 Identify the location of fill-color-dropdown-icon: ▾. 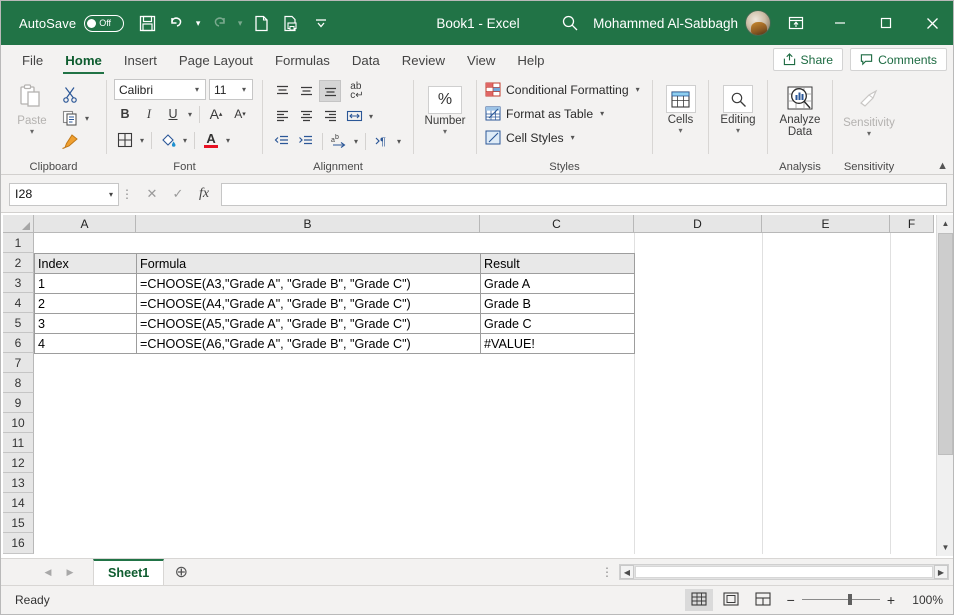
(185, 140).